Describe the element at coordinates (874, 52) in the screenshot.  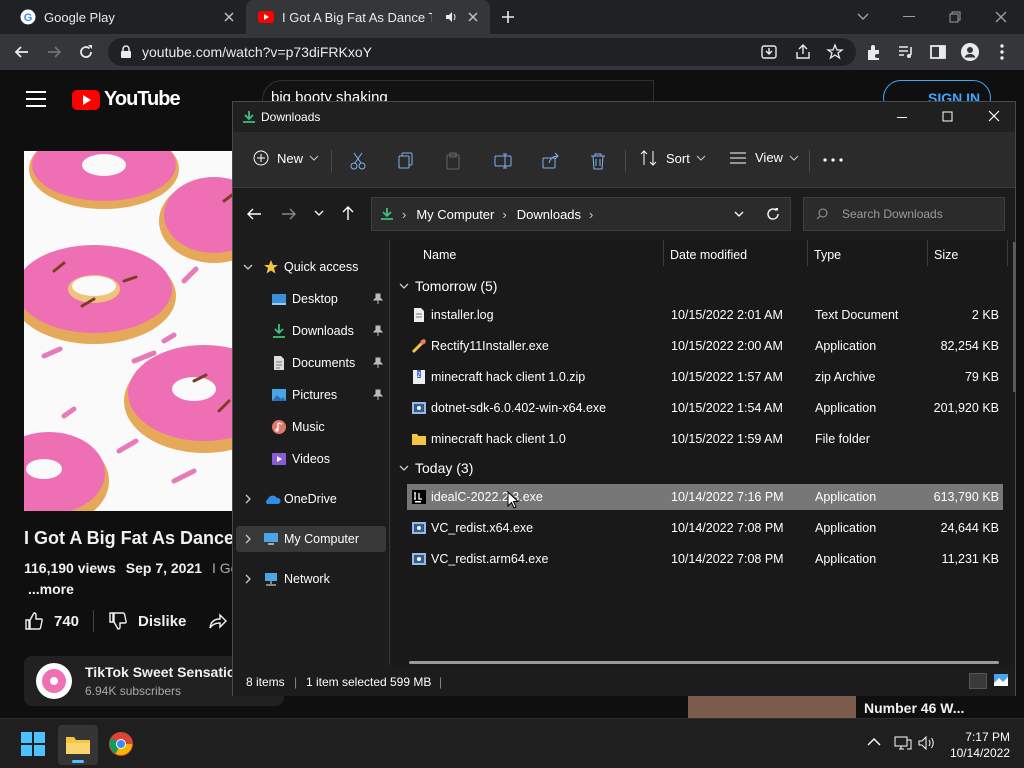
I see `extensions-icon` at that location.